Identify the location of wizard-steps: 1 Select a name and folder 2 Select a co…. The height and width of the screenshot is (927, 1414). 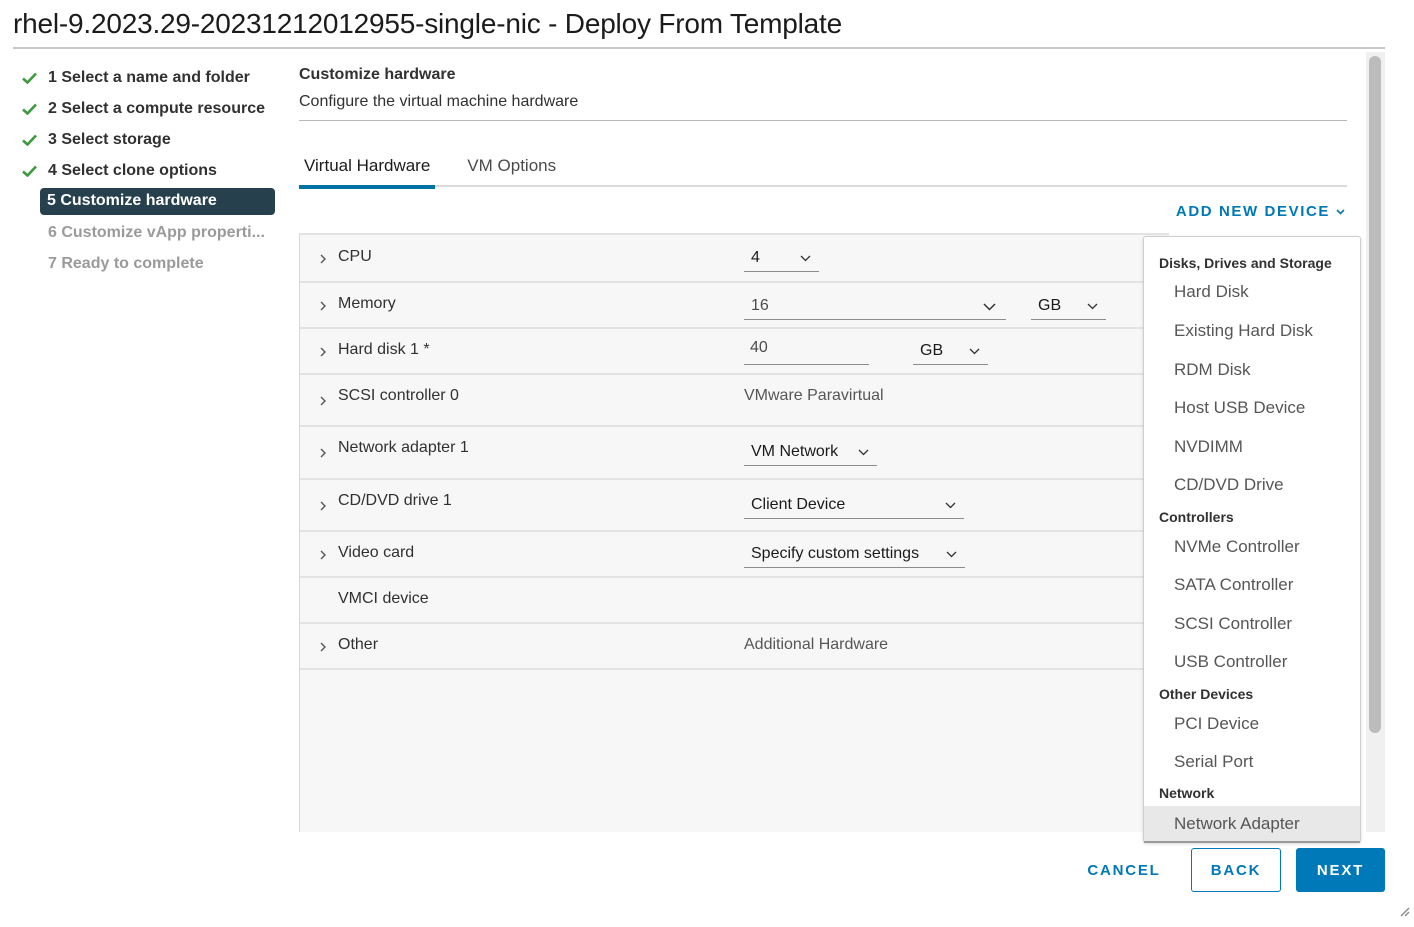
(149, 170).